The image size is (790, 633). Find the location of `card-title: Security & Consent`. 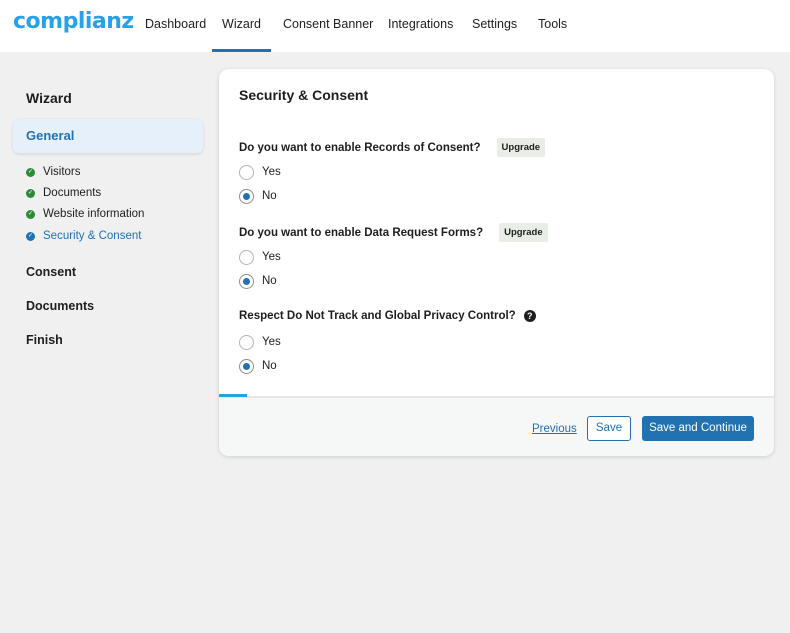

card-title: Security & Consent is located at coordinates (304, 95).